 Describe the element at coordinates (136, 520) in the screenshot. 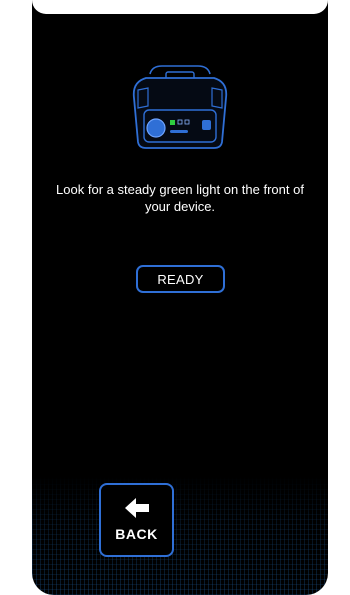

I see `back-button: BACK` at that location.